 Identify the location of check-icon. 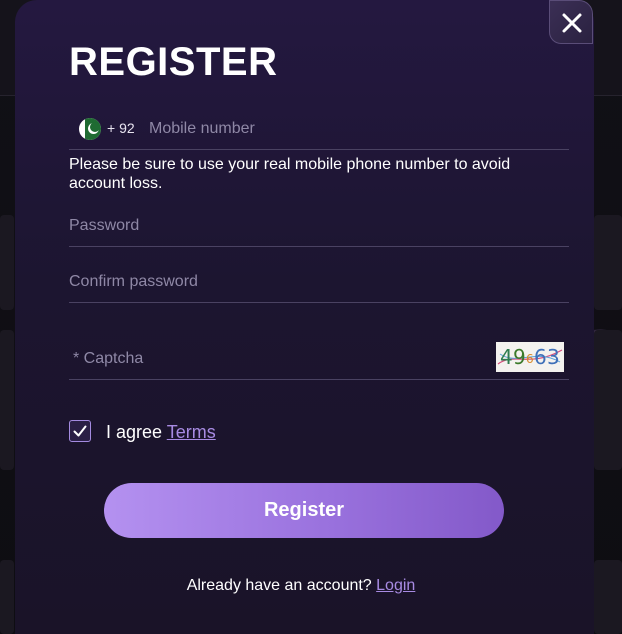
(80, 431).